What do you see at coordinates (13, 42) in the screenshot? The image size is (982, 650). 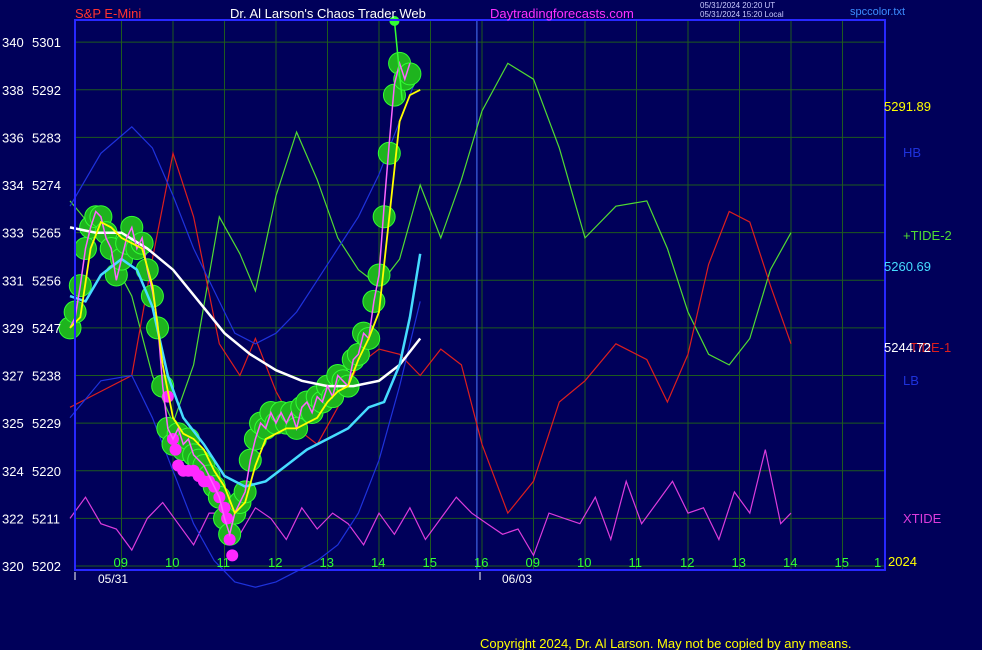 I see `y-tick-left: 340` at bounding box center [13, 42].